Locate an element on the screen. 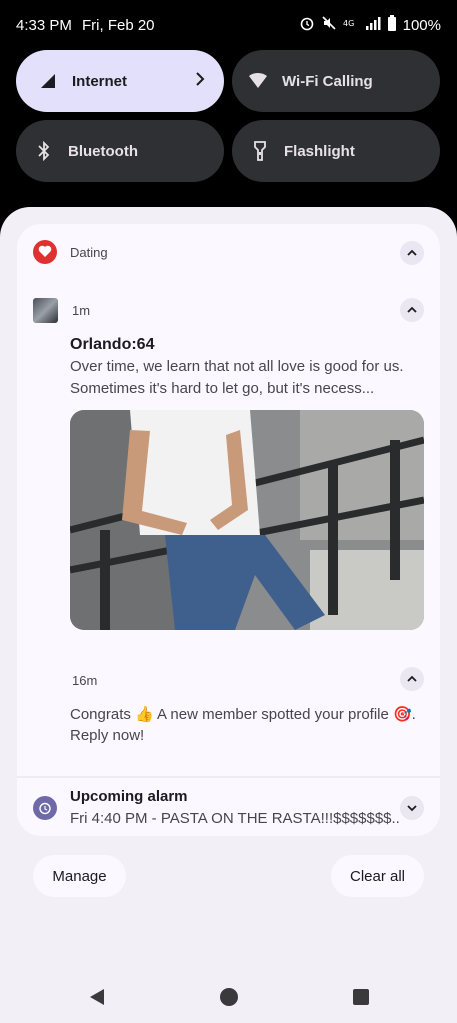 The width and height of the screenshot is (457, 1023). back-icon is located at coordinates (97, 997).